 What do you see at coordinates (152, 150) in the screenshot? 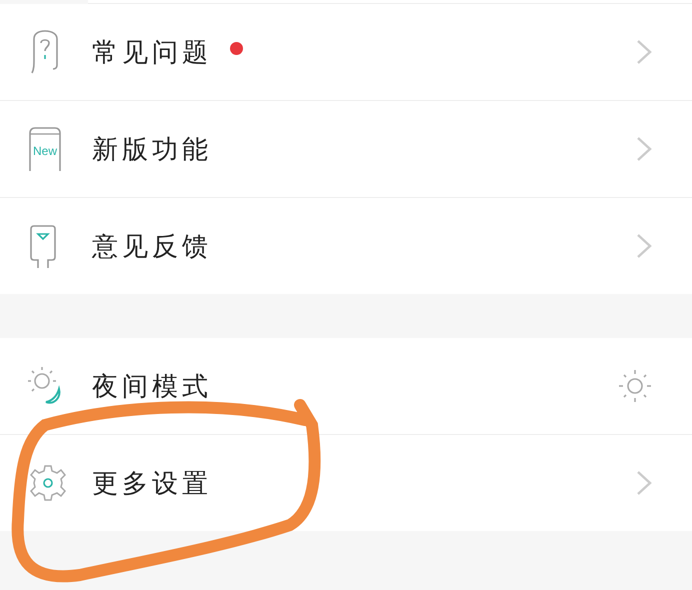
I see `item-label: 新版功能` at bounding box center [152, 150].